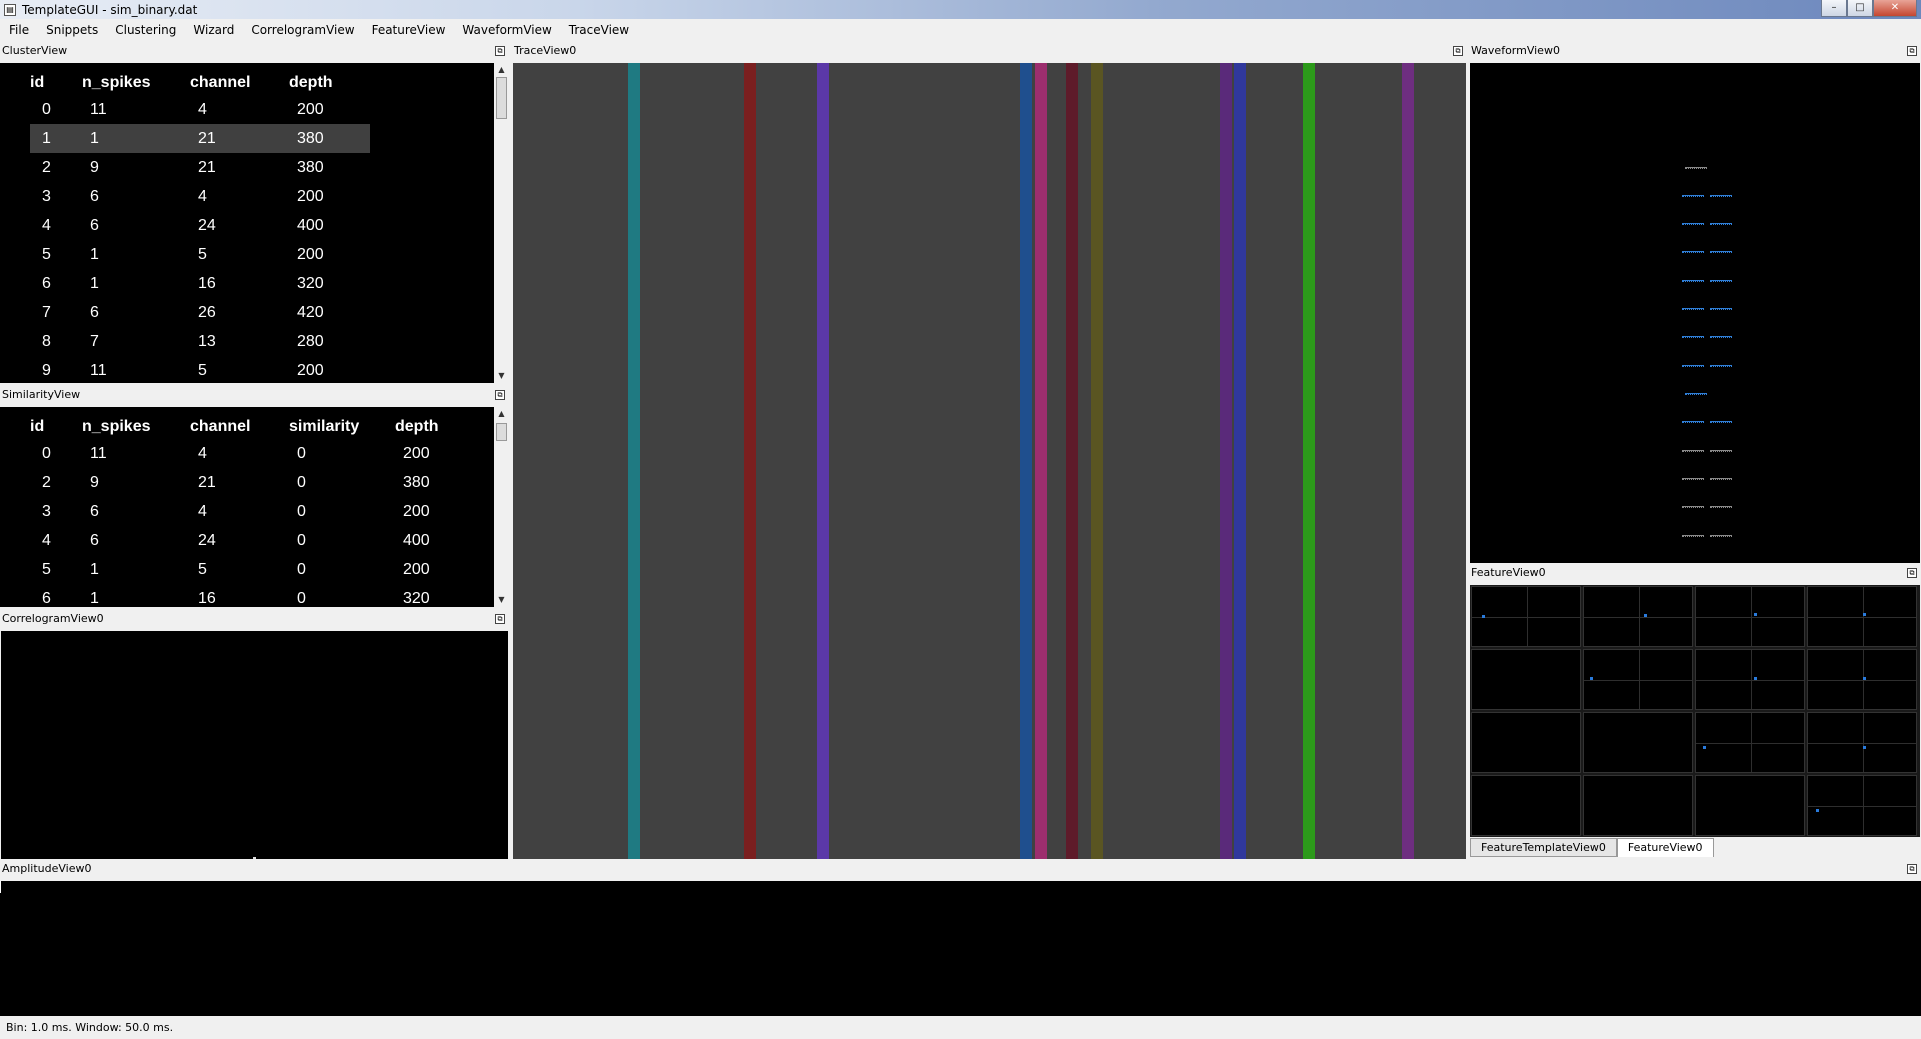 The height and width of the screenshot is (1039, 1921). What do you see at coordinates (200, 167) in the screenshot?
I see `table-row: 2 9 21 380` at bounding box center [200, 167].